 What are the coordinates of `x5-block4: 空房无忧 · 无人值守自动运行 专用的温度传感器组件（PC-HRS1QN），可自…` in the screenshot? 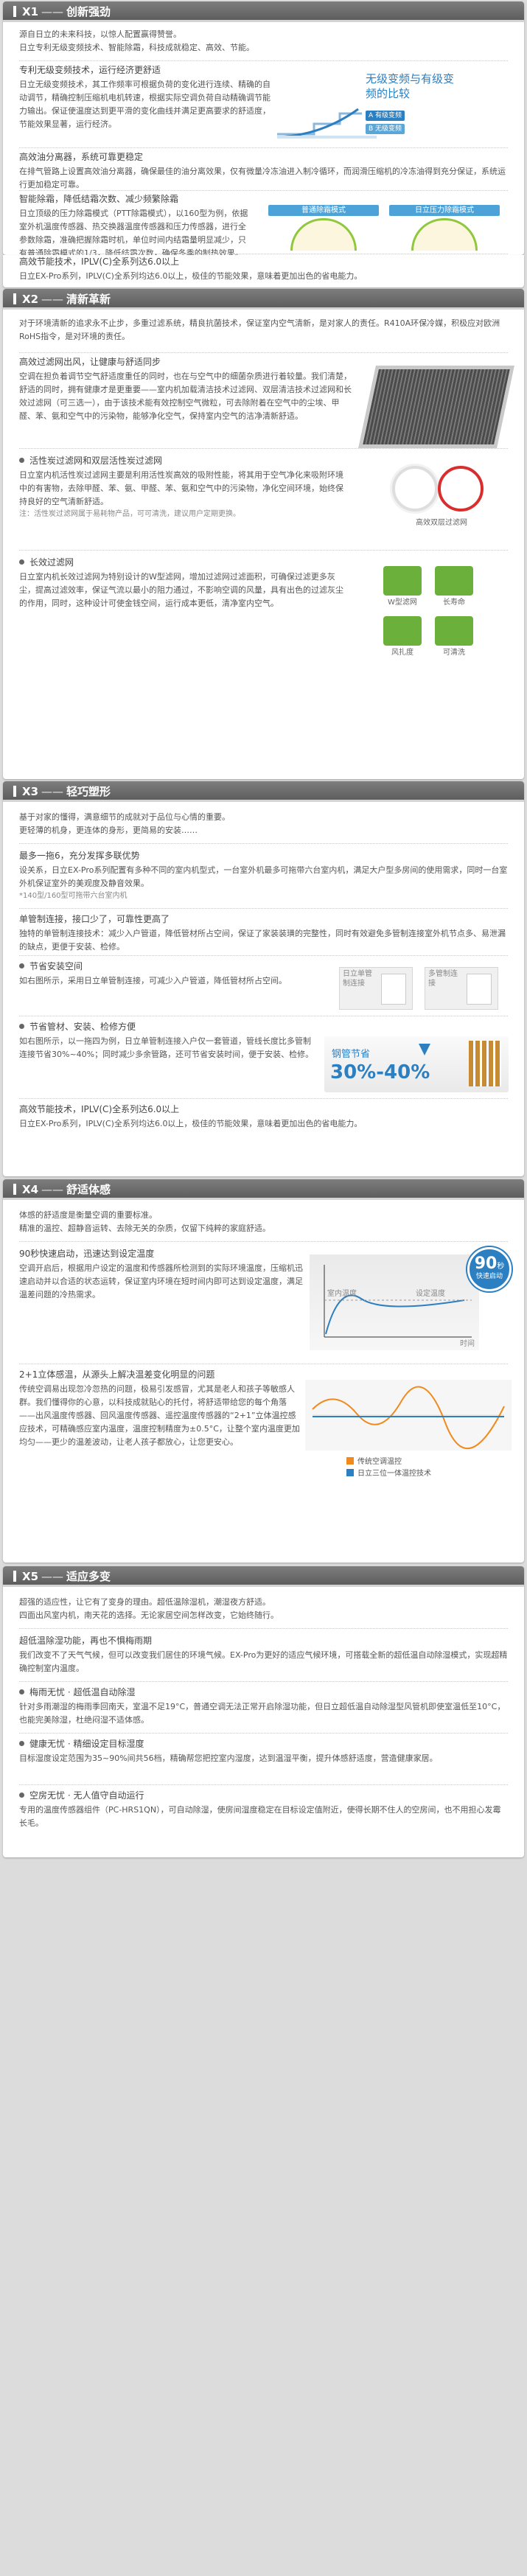 It's located at (264, 1809).